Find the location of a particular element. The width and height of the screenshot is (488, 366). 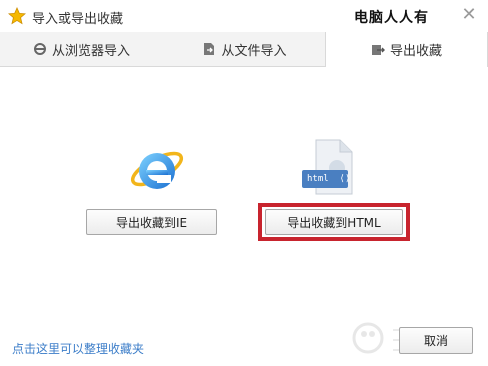

watermark-text: 电脑人人有 is located at coordinates (391, 18).